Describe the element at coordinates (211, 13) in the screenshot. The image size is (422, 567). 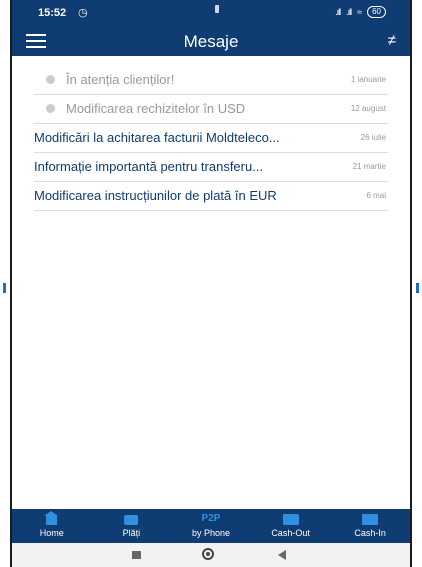
I see `status-bar: 15:52 ◷ .ıll .ıll ≈ 60` at that location.